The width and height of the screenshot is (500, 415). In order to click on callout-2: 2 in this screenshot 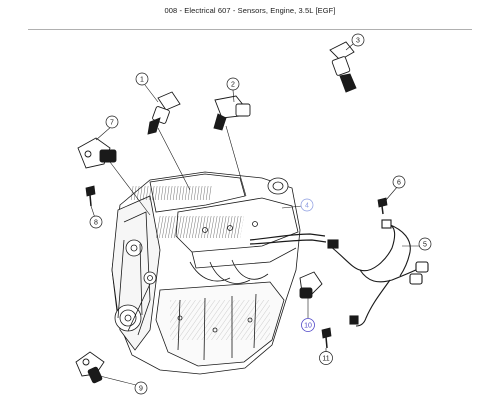, I will do `click(233, 84)`.